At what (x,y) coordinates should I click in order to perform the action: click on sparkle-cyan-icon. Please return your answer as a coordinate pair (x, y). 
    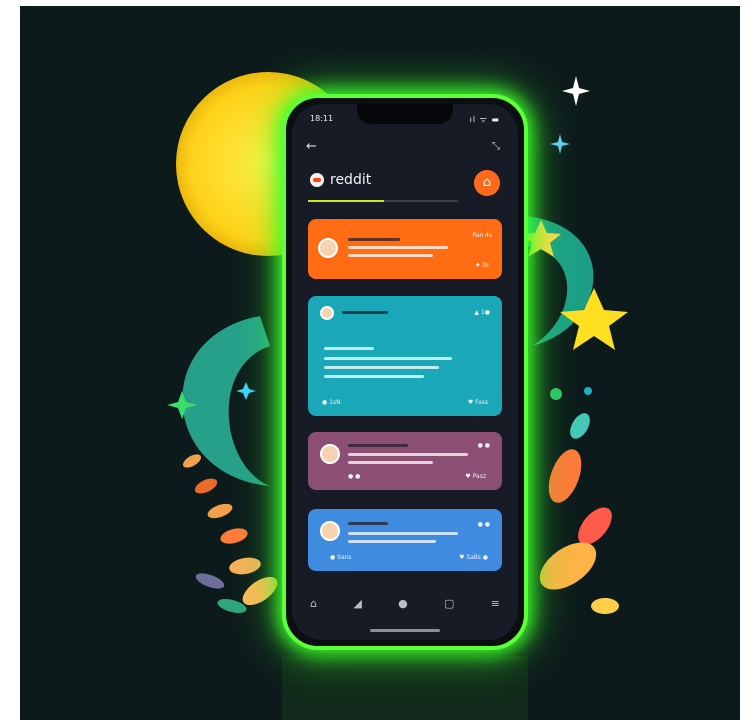
    Looking at the image, I should click on (246, 391).